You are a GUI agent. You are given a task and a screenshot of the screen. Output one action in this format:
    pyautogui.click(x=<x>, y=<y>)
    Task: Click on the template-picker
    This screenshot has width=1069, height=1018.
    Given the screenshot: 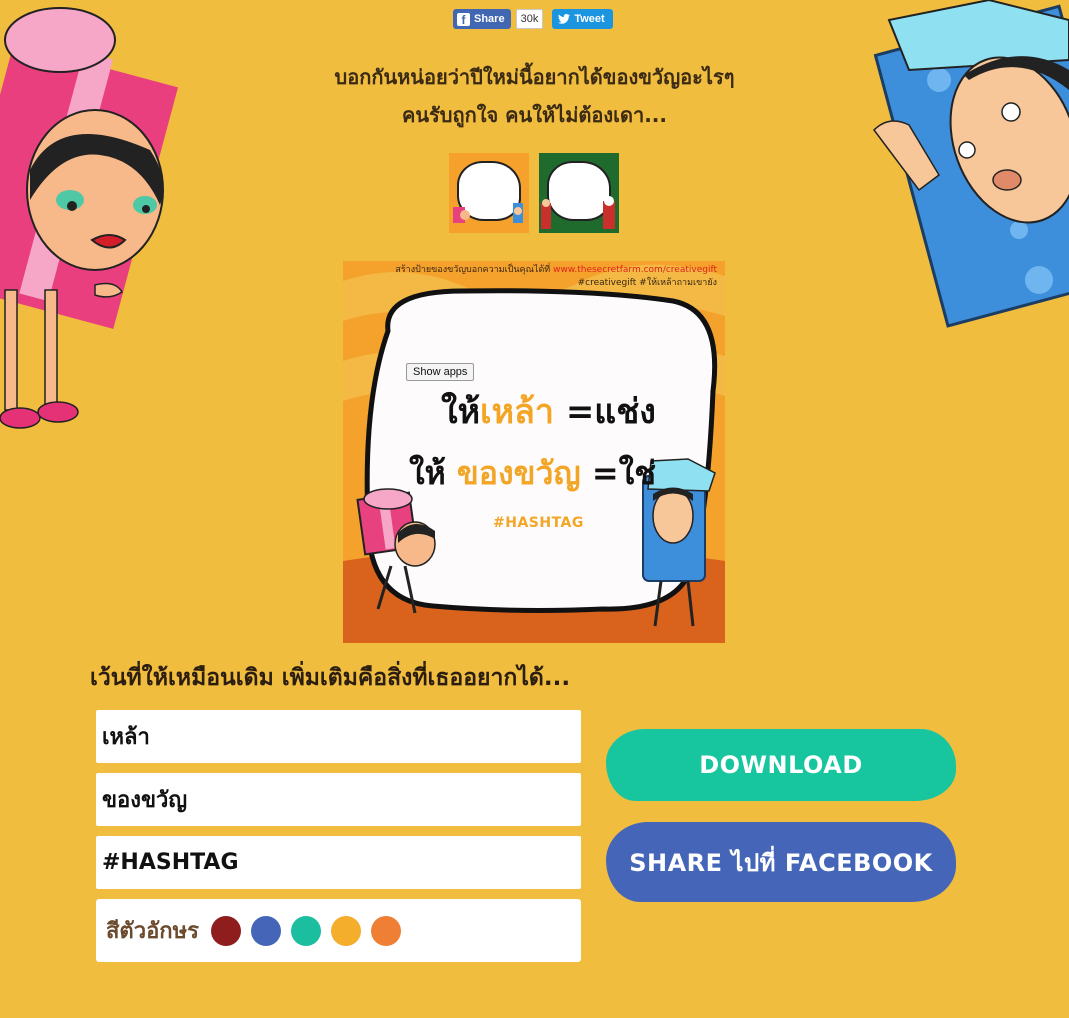 What is the action you would take?
    pyautogui.click(x=534, y=193)
    